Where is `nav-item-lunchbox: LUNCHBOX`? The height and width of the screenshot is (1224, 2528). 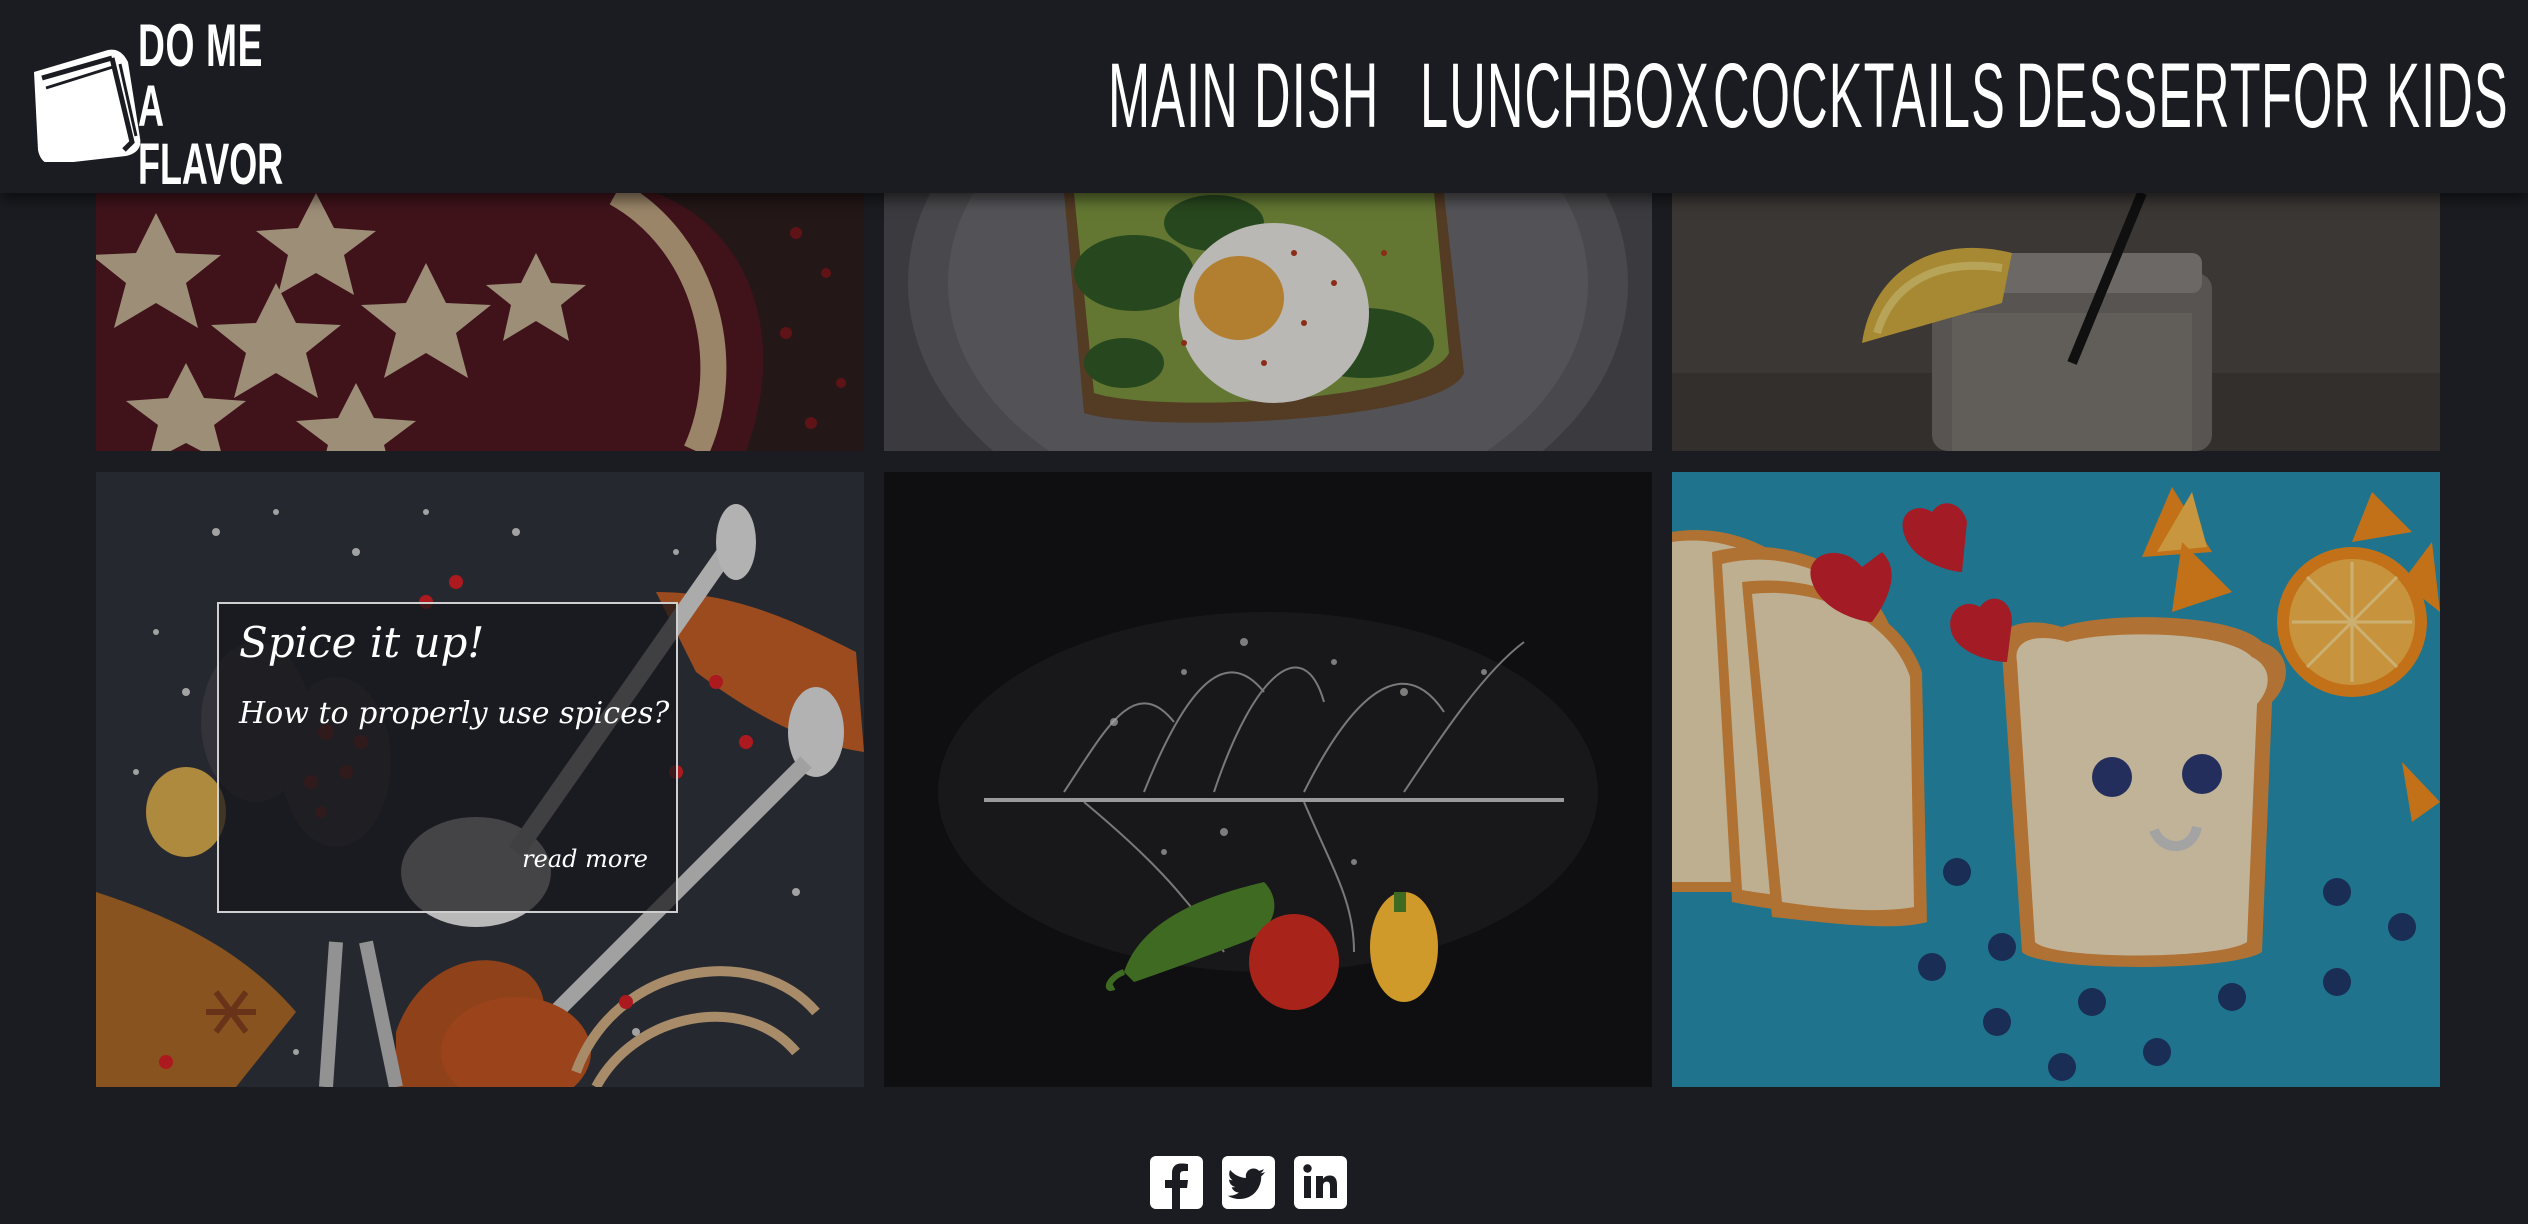 nav-item-lunchbox: LUNCHBOX is located at coordinates (1565, 96).